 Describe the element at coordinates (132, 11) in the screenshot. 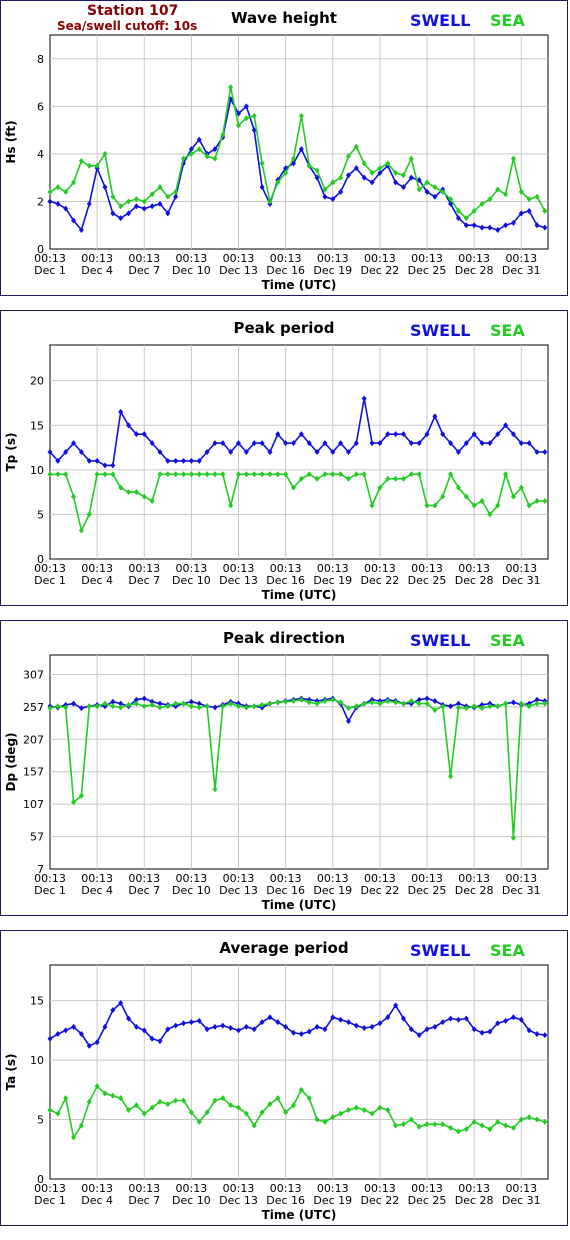

I see `station-label: Station 107` at that location.